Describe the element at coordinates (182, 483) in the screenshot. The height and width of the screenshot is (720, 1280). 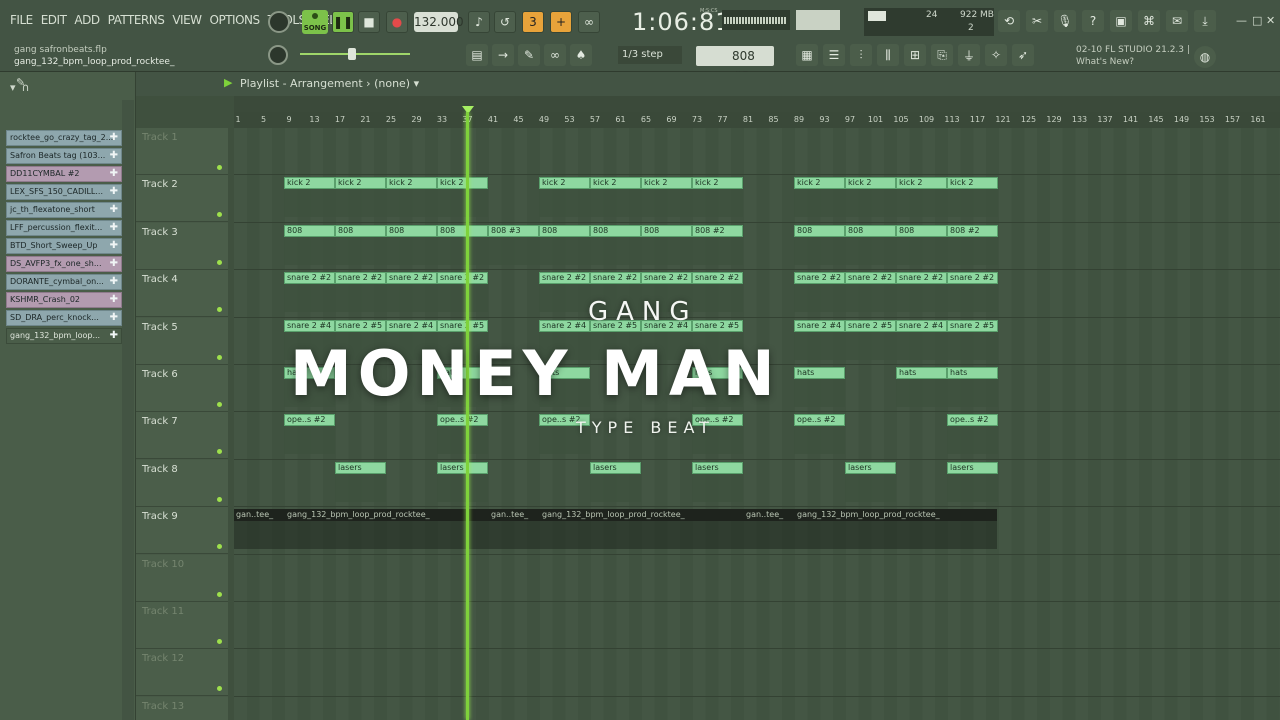
I see `track-header: Track 8` at that location.